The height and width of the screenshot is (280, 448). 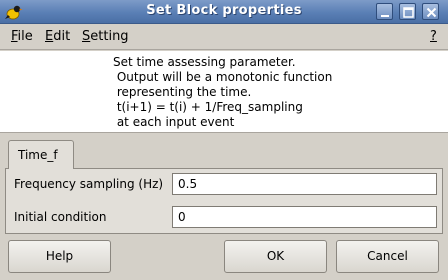 I want to click on close-button, so click(x=430, y=11).